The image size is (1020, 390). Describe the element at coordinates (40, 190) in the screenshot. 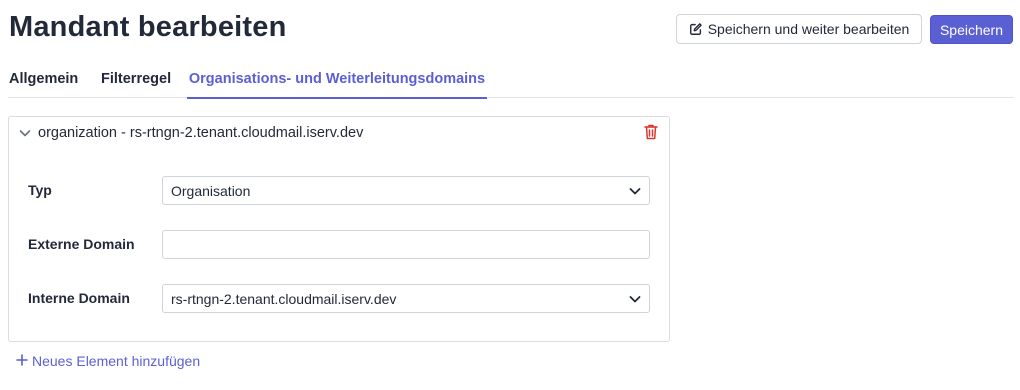

I see `type-label: Typ` at that location.